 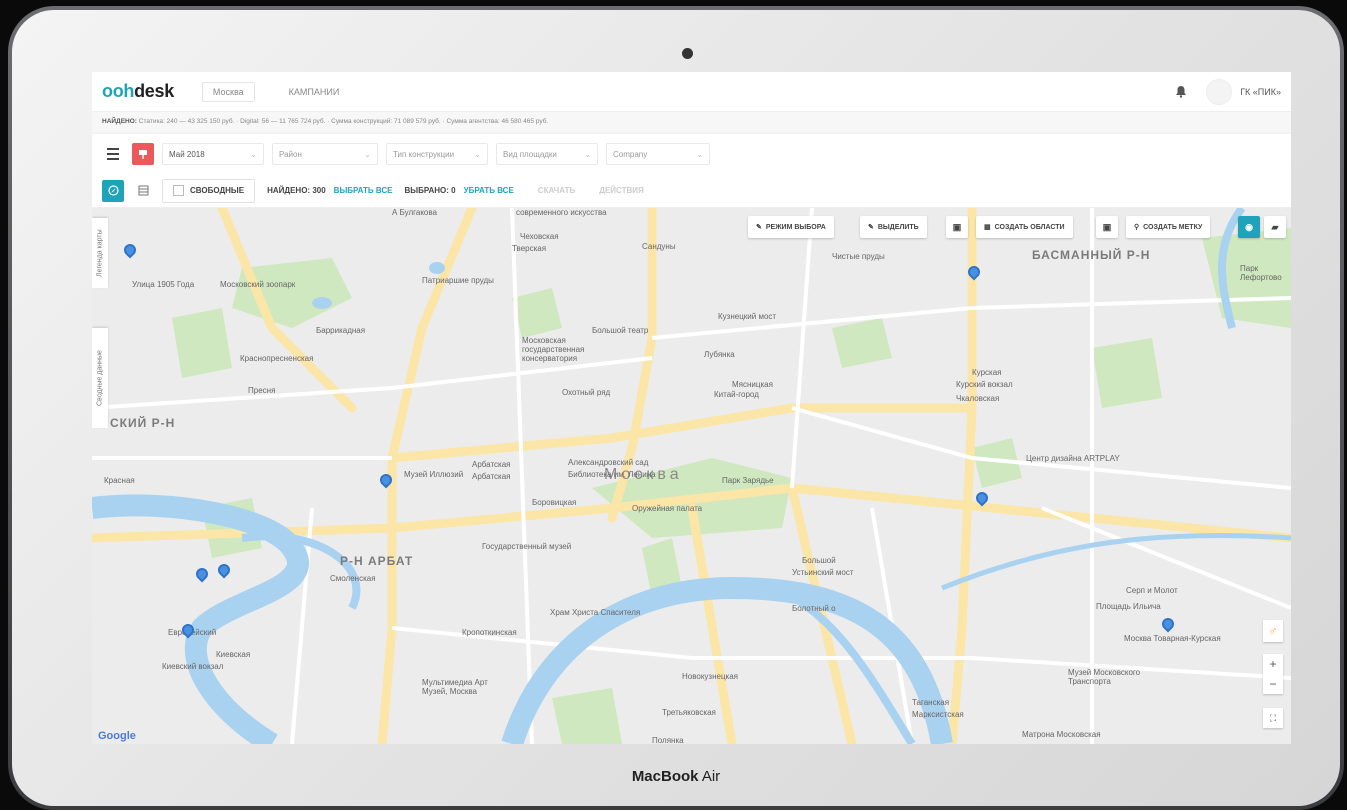 I want to click on marker-icon: ⚲, so click(x=1137, y=227).